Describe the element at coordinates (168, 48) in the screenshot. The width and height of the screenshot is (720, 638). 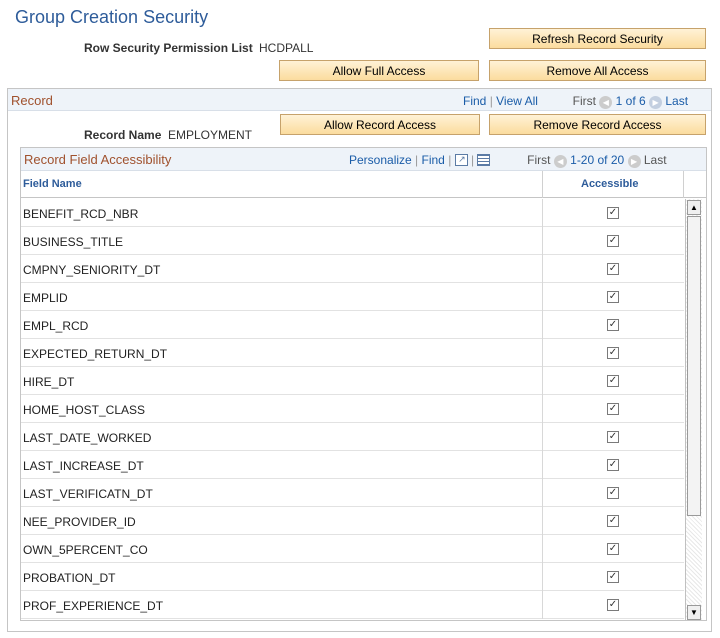
I see `permission-list-label: Row Security Permission List` at that location.